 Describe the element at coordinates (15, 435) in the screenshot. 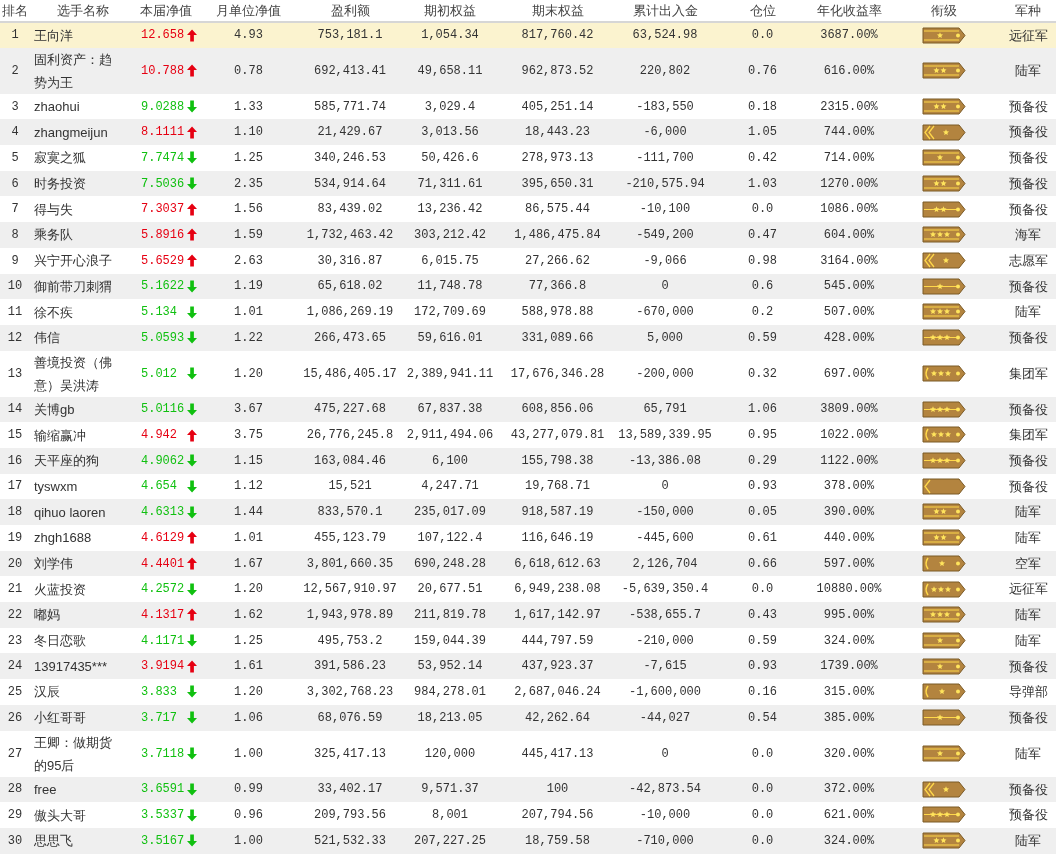

I see `rank-cell: 15` at that location.